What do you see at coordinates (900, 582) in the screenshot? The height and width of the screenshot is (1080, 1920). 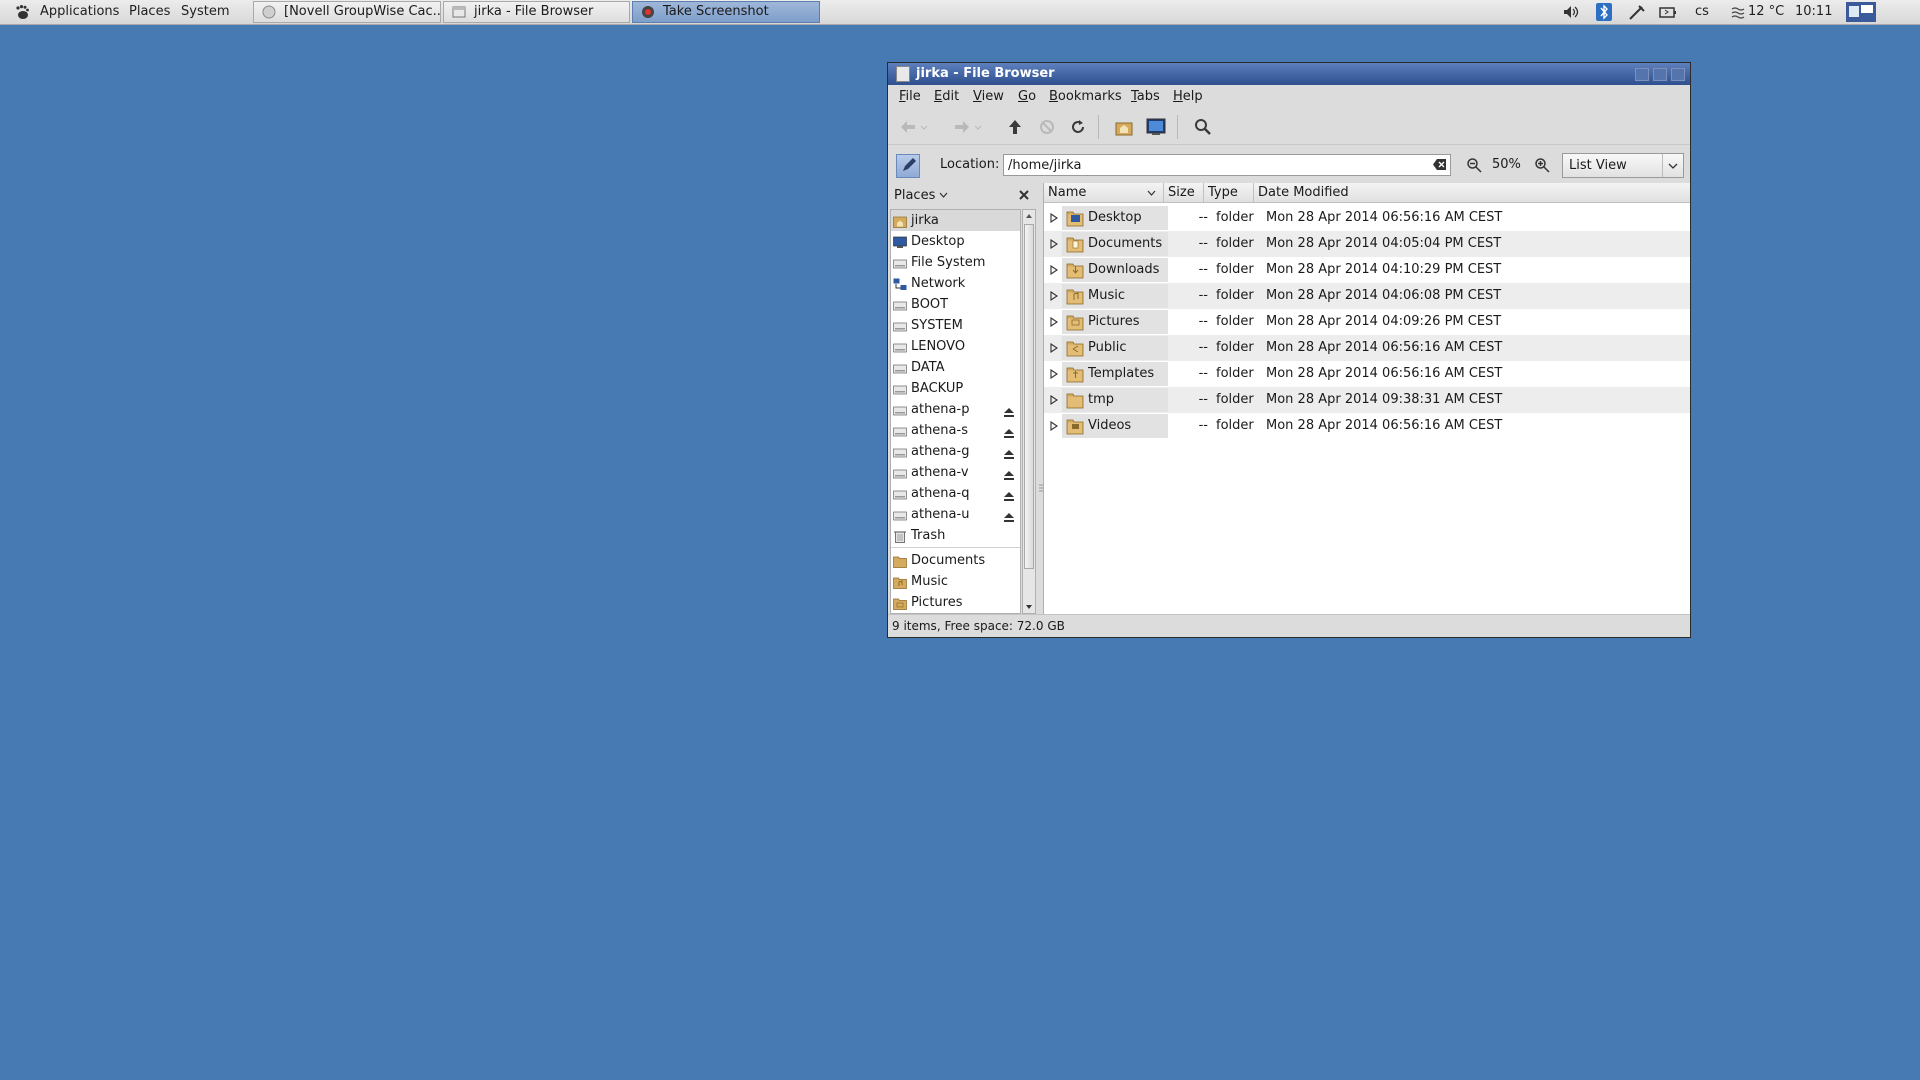 I see `music-folder-icon` at bounding box center [900, 582].